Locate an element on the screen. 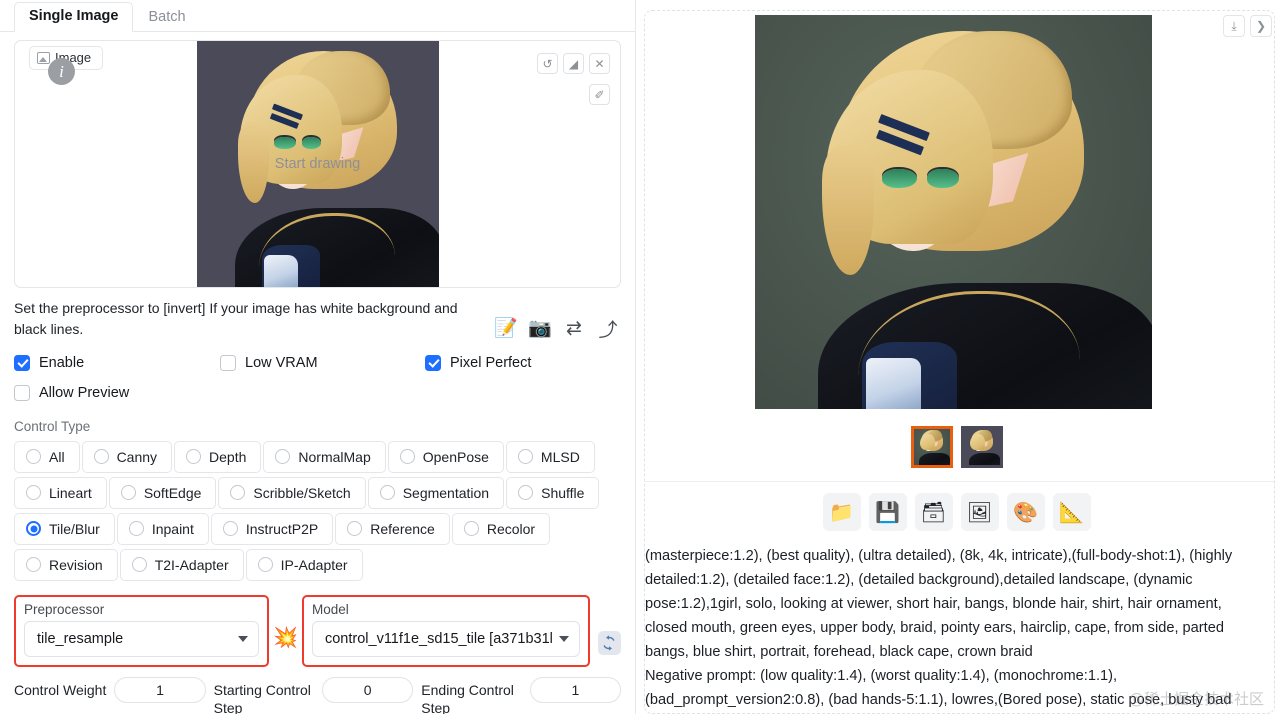 This screenshot has height=714, width=1287. control-type-mlsd: MLSD is located at coordinates (550, 456).